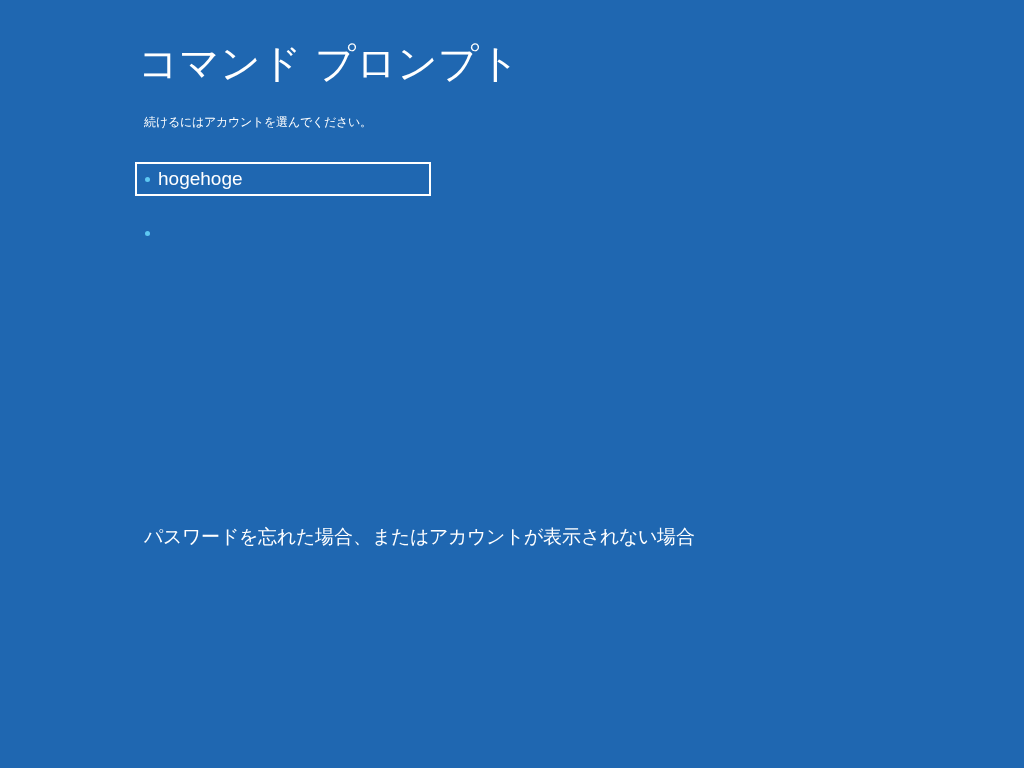  What do you see at coordinates (200, 179) in the screenshot?
I see `account-name: hogehoge` at bounding box center [200, 179].